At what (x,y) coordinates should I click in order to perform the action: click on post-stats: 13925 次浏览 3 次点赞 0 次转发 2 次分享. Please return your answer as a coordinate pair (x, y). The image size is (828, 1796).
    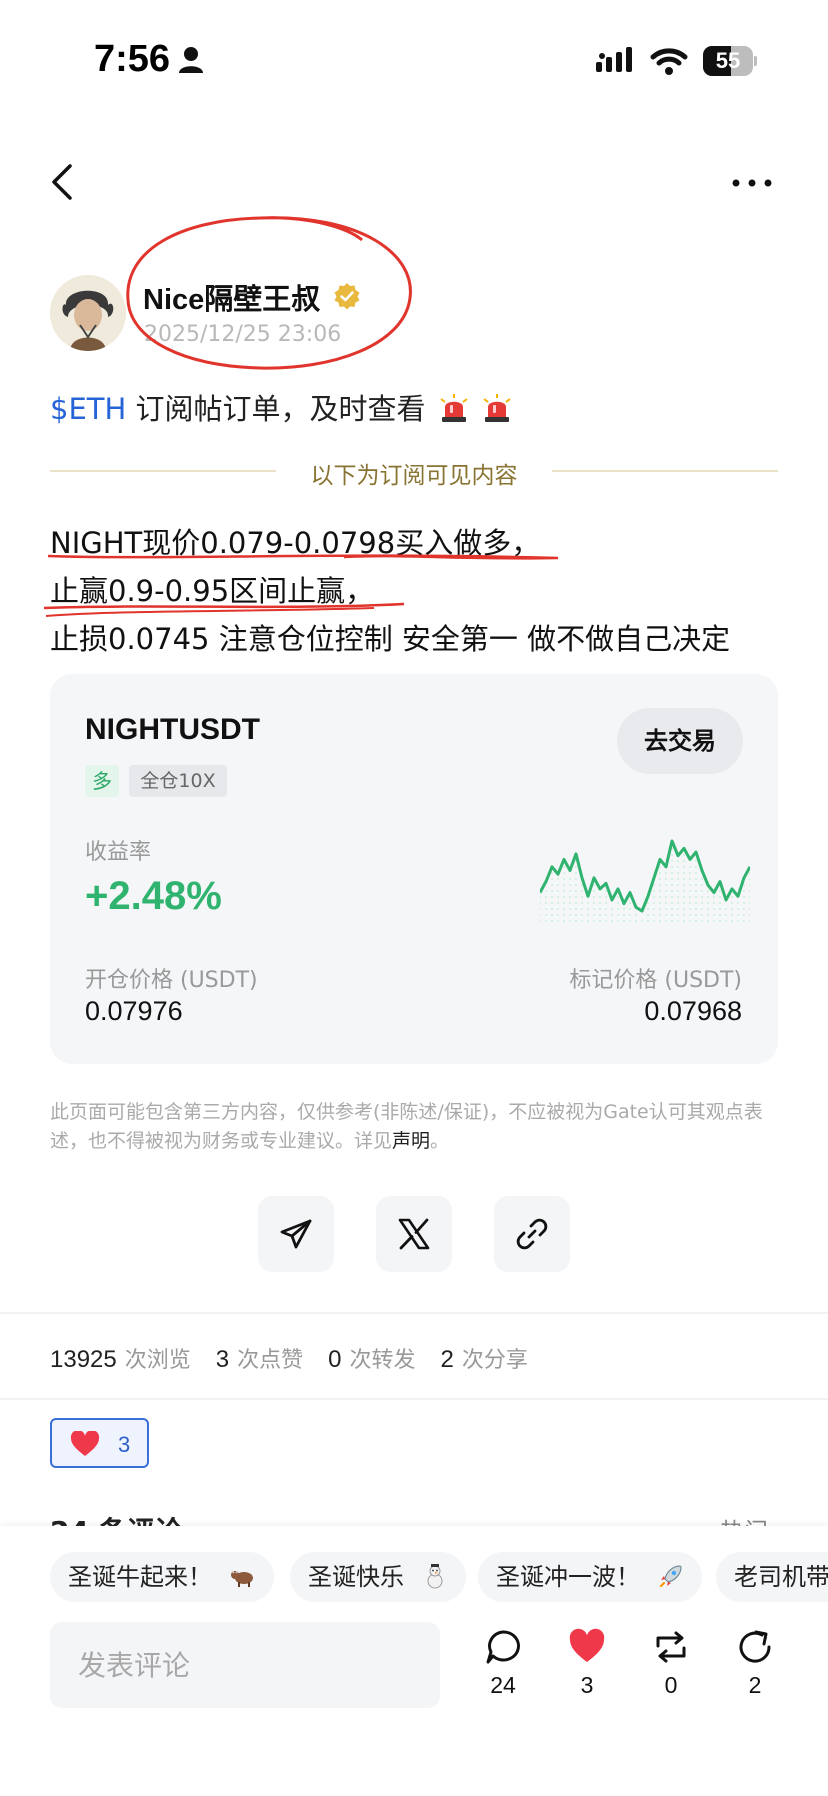
    Looking at the image, I should click on (298, 1358).